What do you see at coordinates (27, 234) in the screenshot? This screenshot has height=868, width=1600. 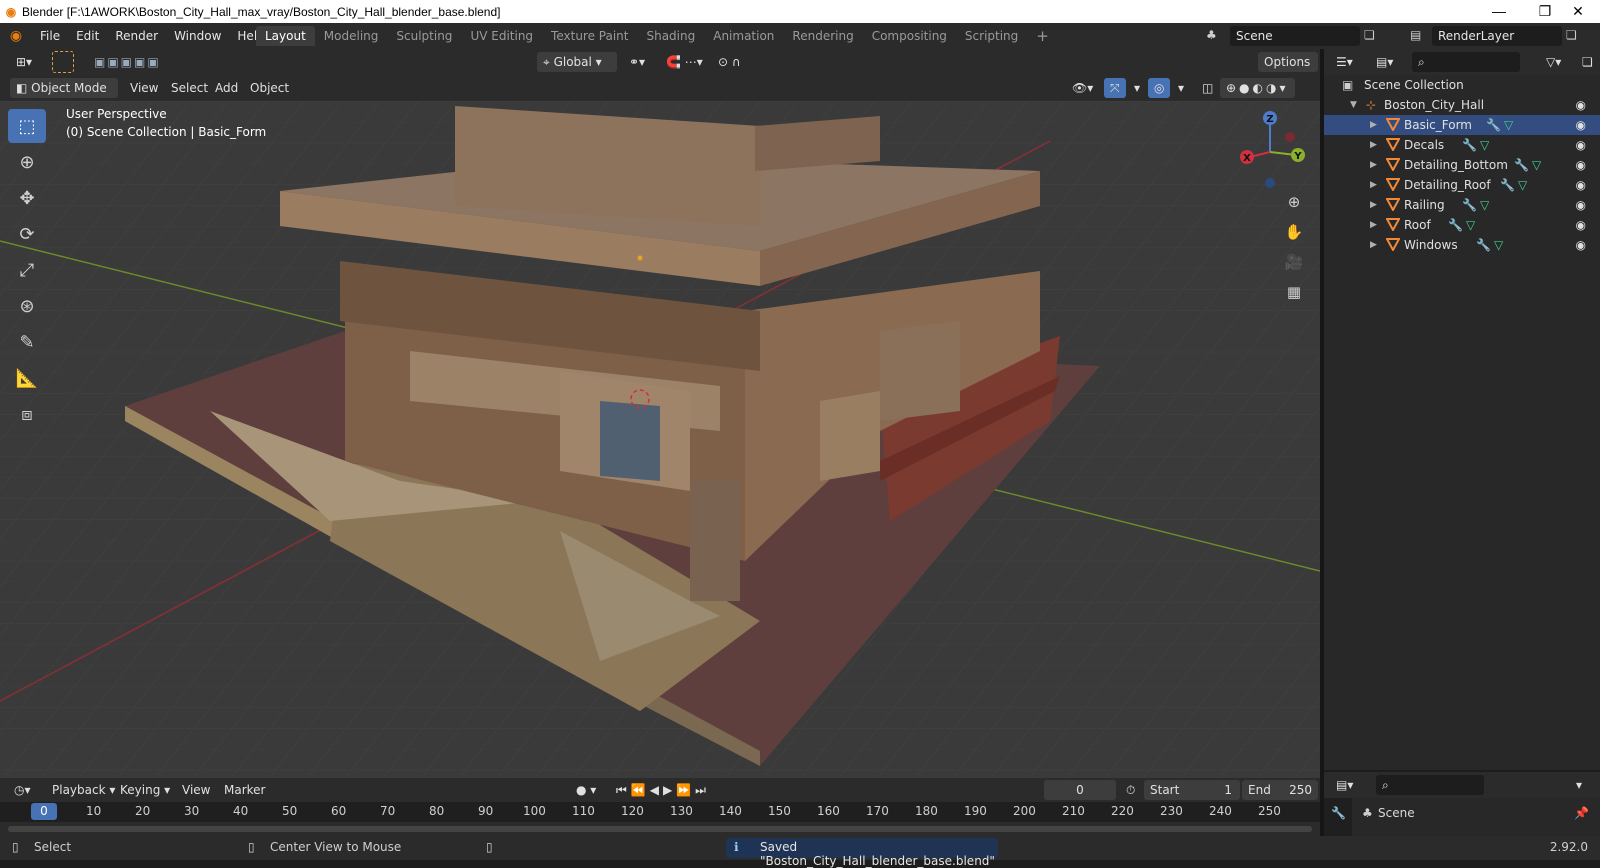 I see `rotate-tool: ⟳` at bounding box center [27, 234].